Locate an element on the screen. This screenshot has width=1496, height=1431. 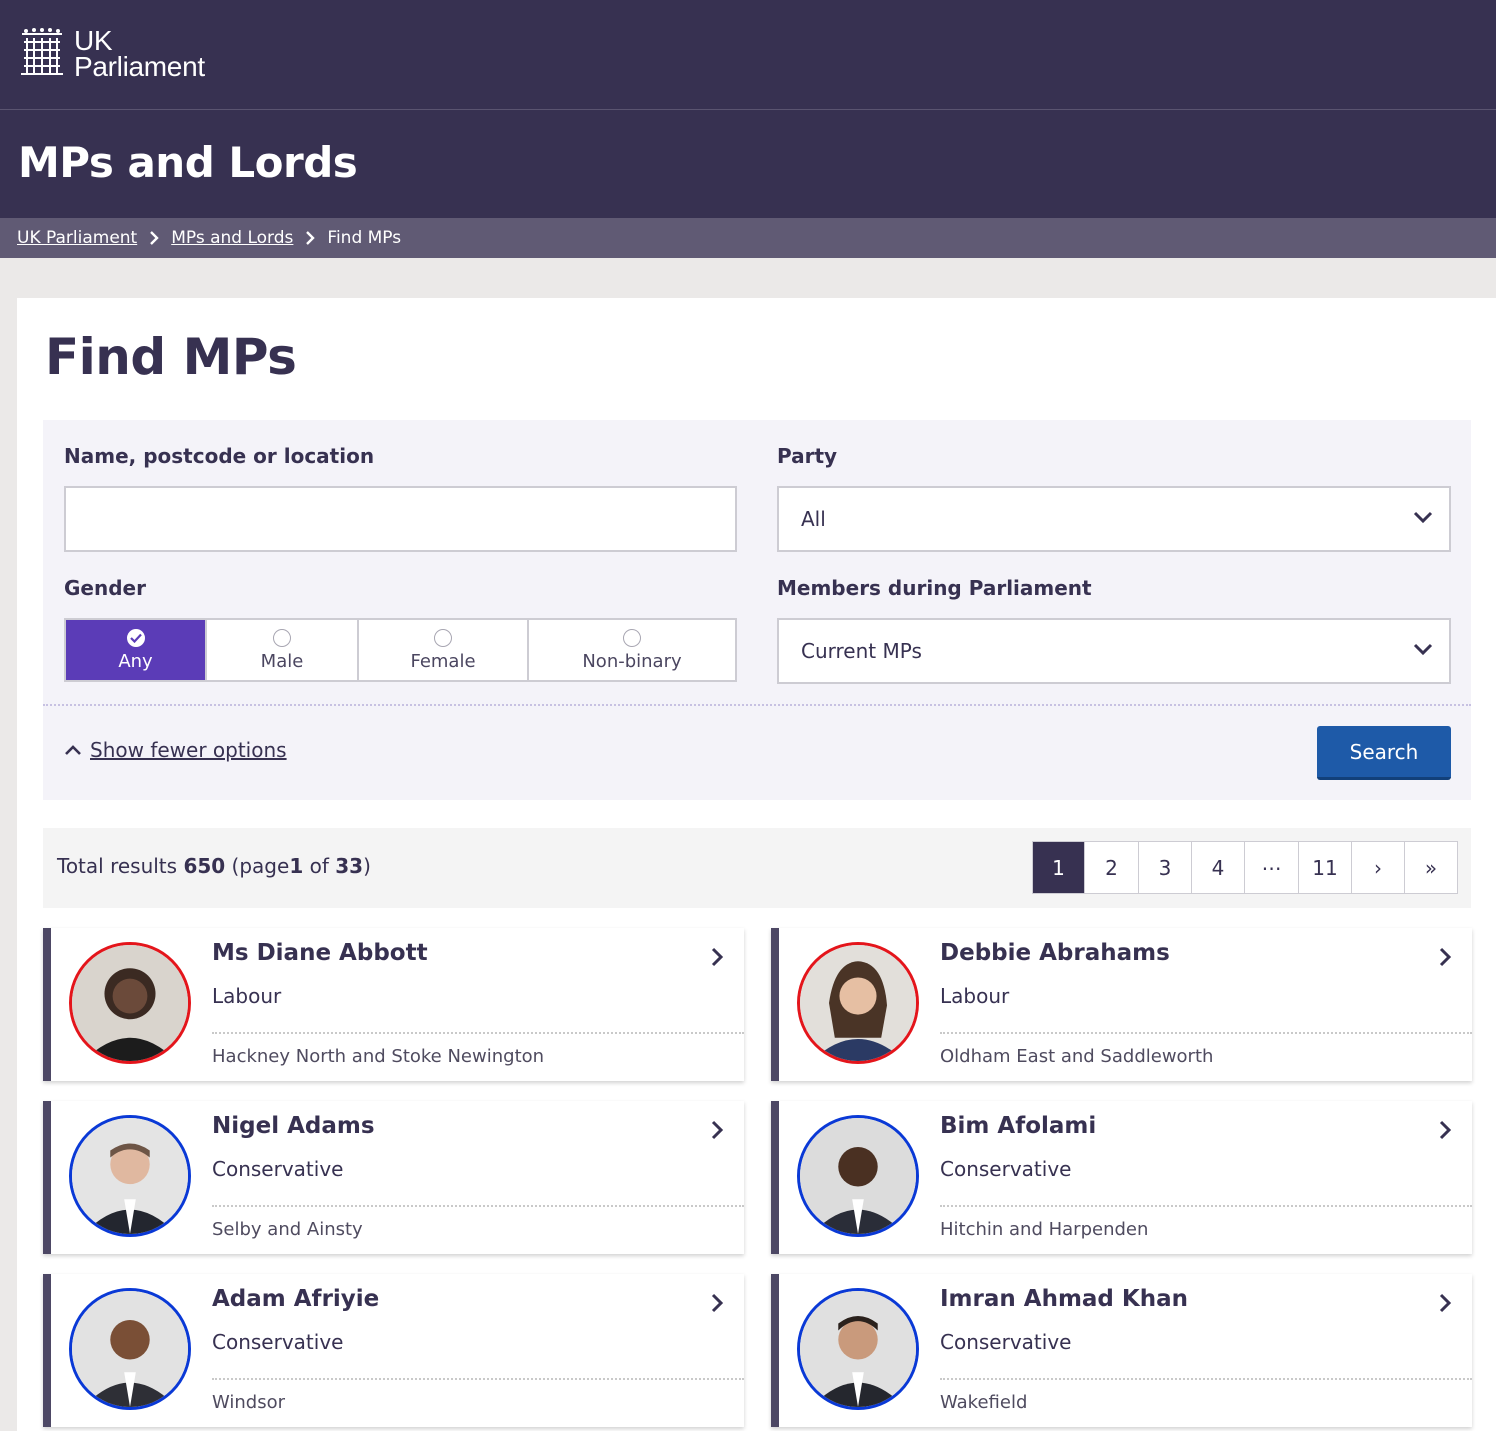
uk-parliament-logo: UK Parliament is located at coordinates (111, 54).